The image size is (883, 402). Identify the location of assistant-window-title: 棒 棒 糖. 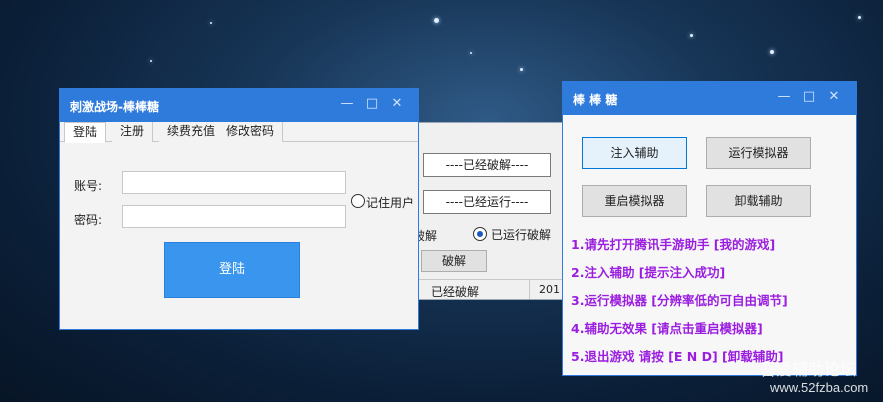
(595, 100).